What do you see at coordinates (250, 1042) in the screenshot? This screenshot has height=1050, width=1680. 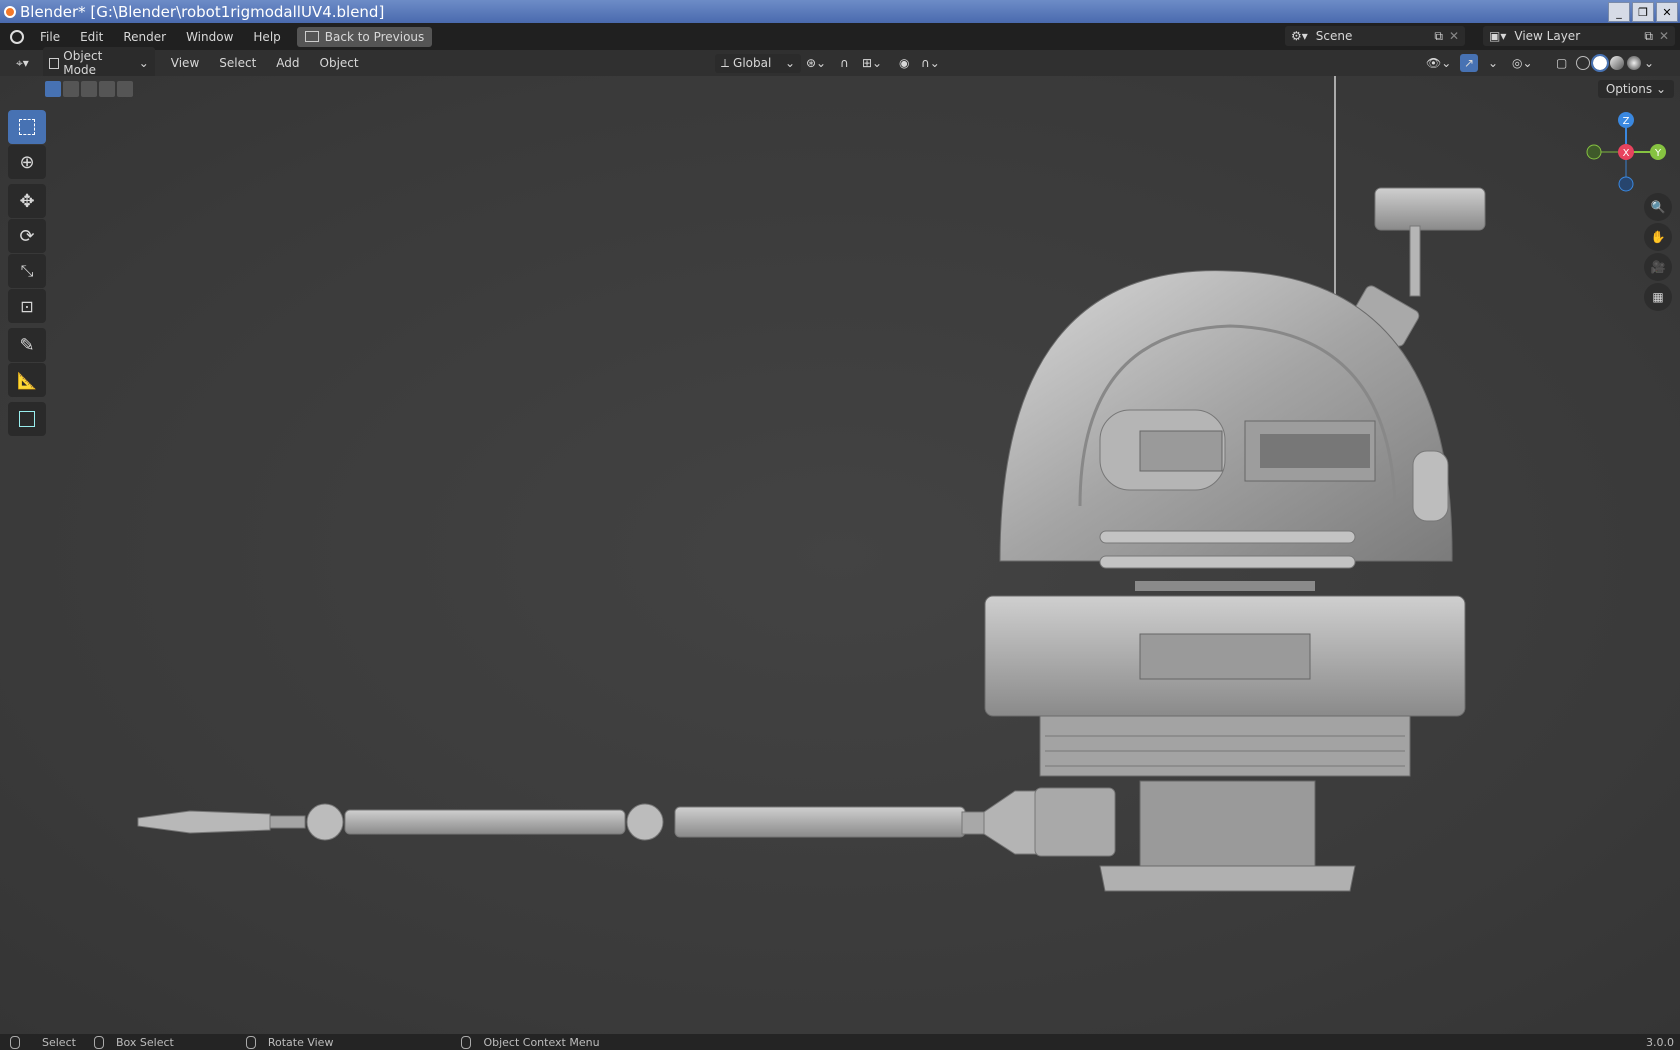 I see `mouse-middle-icon` at bounding box center [250, 1042].